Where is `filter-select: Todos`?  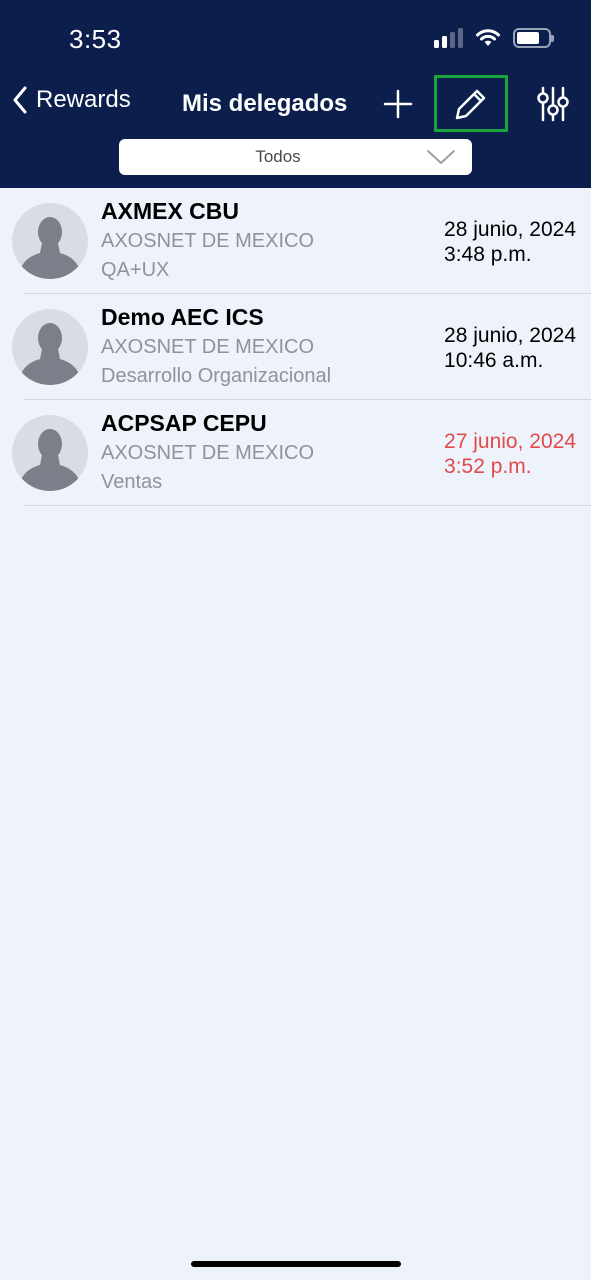
filter-select: Todos is located at coordinates (295, 157).